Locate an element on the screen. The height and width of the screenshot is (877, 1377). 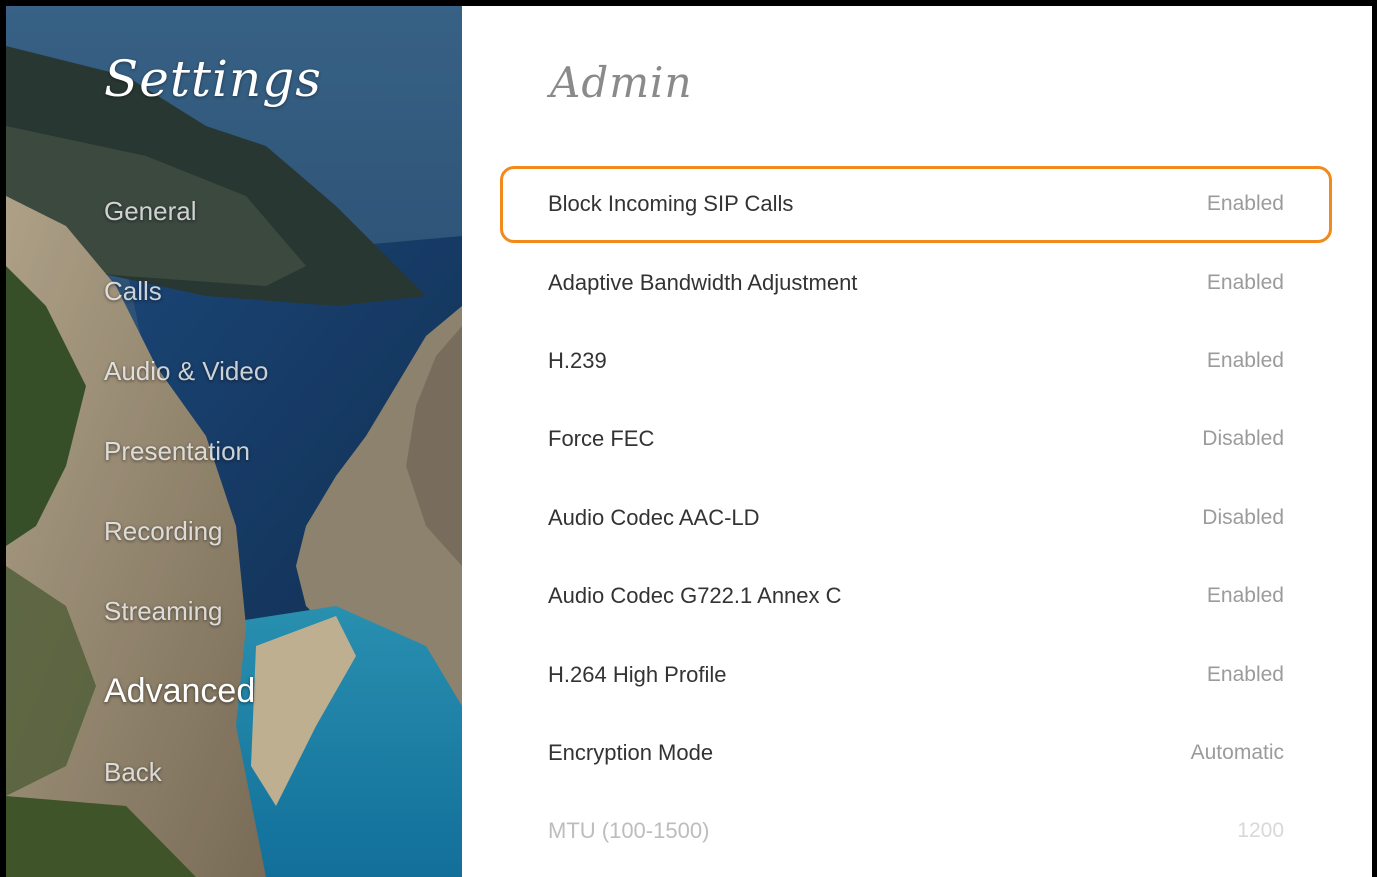
setting-label: Adaptive Bandwidth Adjustment is located at coordinates (703, 282).